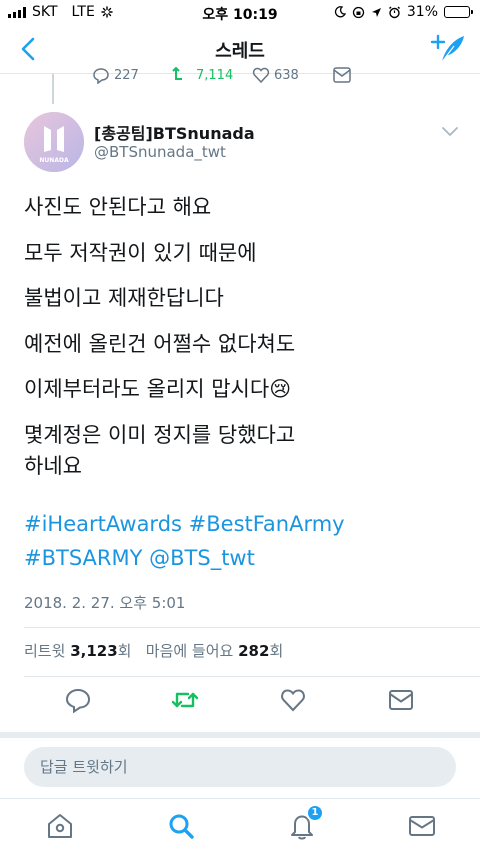 The height and width of the screenshot is (853, 480). Describe the element at coordinates (240, 767) in the screenshot. I see `reply-input` at that location.